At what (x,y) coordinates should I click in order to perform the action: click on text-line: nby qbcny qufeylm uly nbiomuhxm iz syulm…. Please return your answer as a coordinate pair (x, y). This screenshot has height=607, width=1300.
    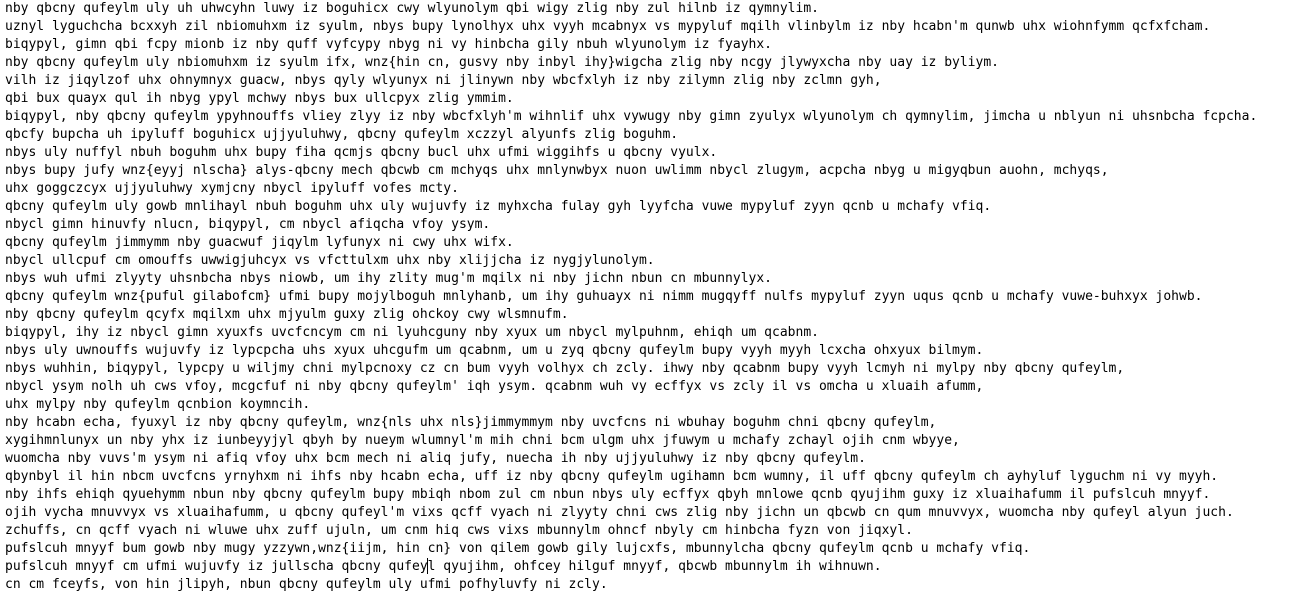
    Looking at the image, I should click on (502, 62).